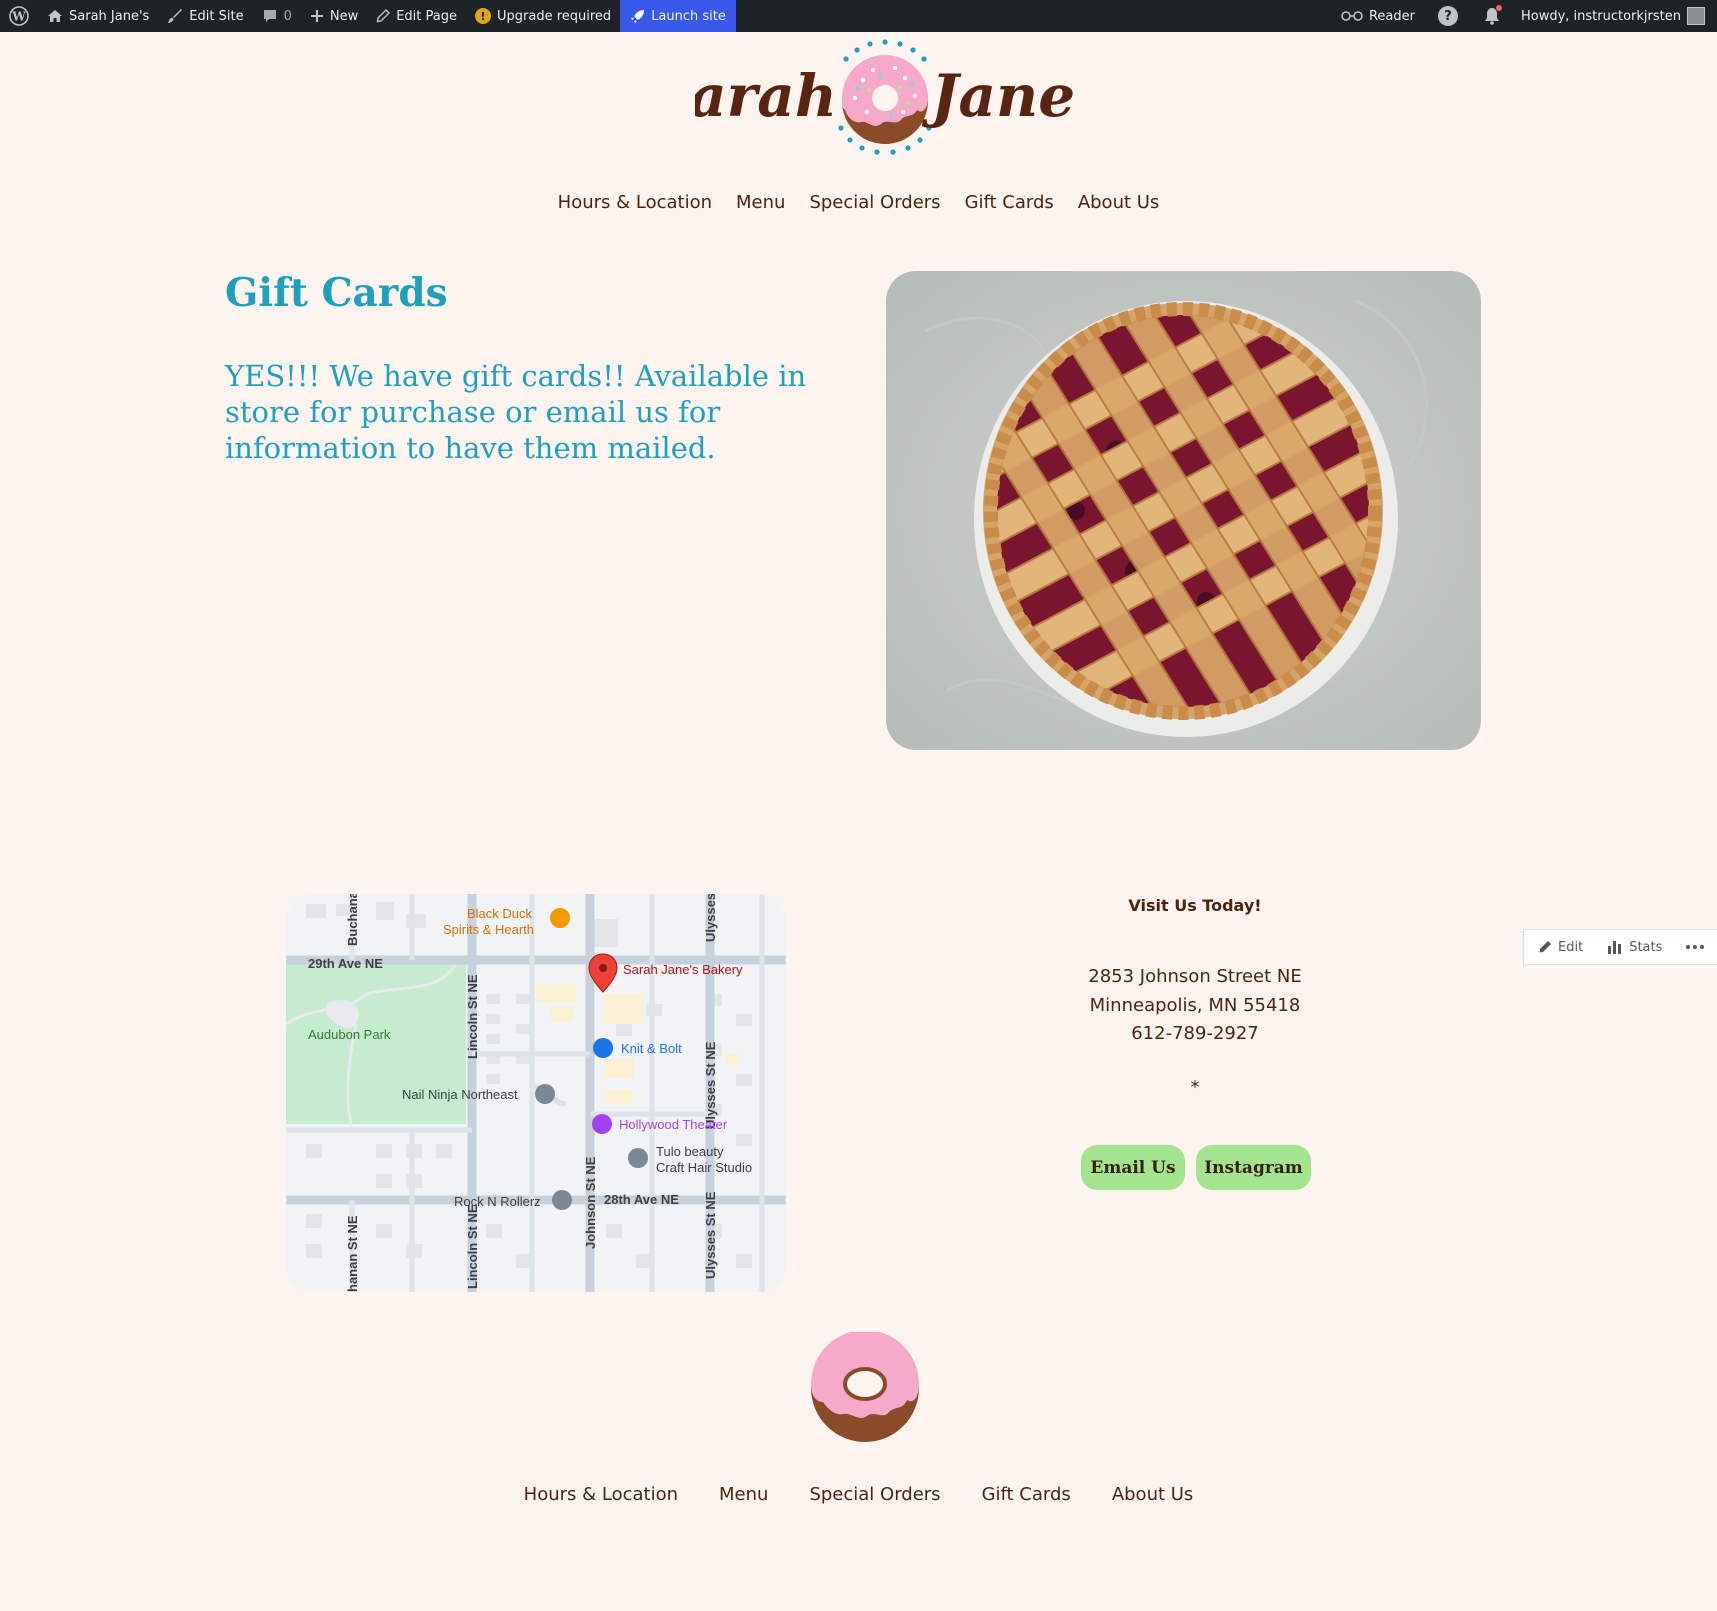  Describe the element at coordinates (488, 929) in the screenshot. I see `place-black-duck-2: Spirits & Hearth` at that location.